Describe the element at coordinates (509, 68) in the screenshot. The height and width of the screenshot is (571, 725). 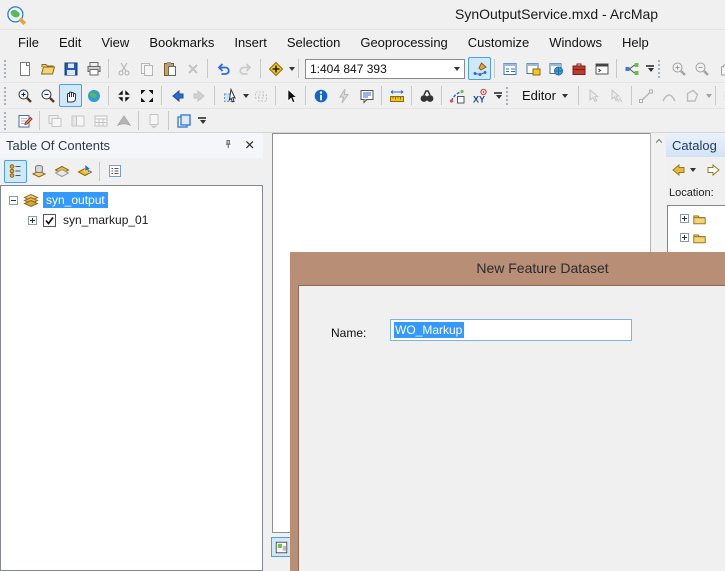
I see `toc-window-button` at that location.